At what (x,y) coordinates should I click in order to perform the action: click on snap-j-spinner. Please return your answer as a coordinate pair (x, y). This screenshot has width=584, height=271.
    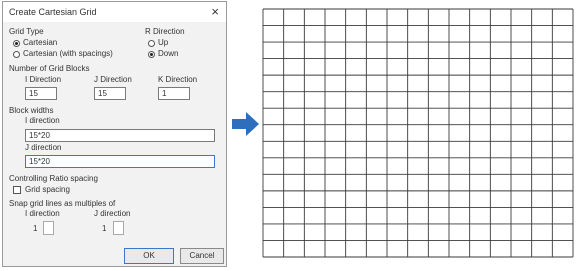
    Looking at the image, I should click on (118, 228).